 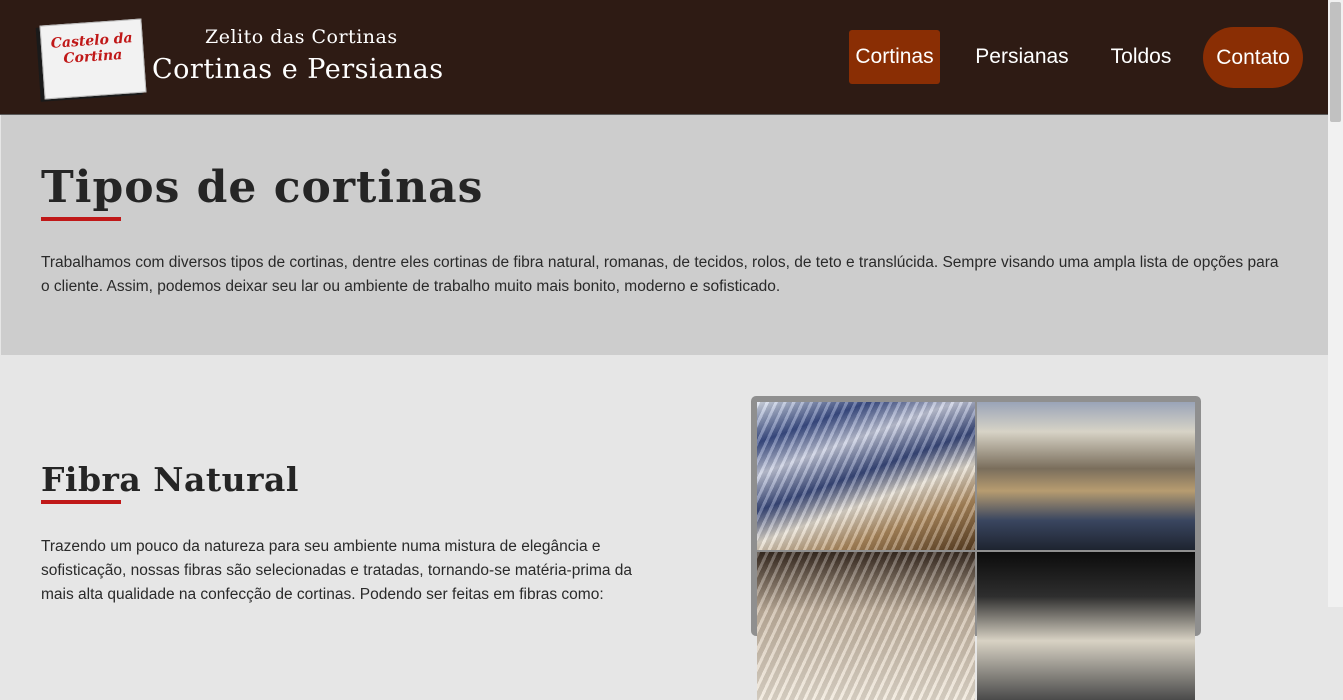 I want to click on section-title: Fibra Natural, so click(x=170, y=479).